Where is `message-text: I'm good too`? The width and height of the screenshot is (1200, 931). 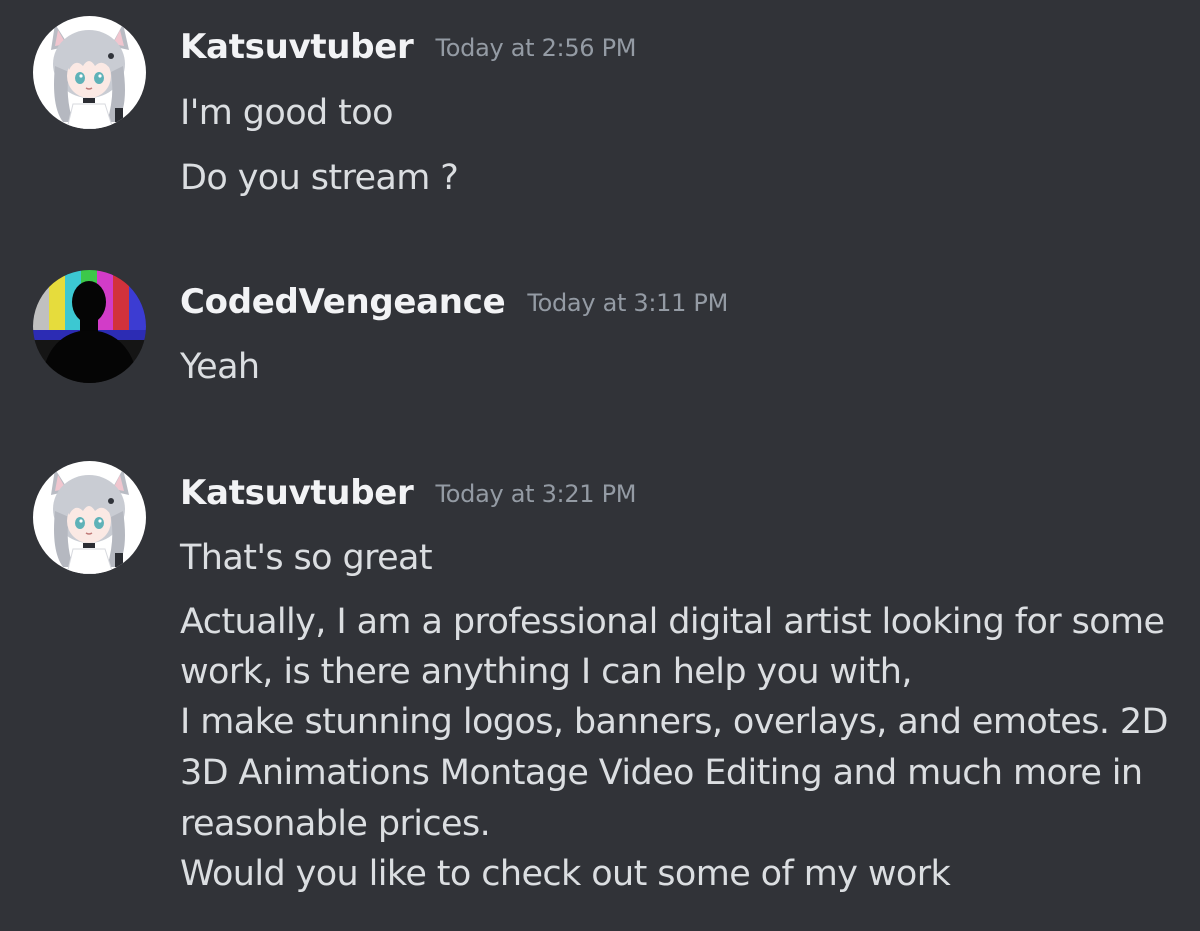
message-text: I'm good too is located at coordinates (287, 113).